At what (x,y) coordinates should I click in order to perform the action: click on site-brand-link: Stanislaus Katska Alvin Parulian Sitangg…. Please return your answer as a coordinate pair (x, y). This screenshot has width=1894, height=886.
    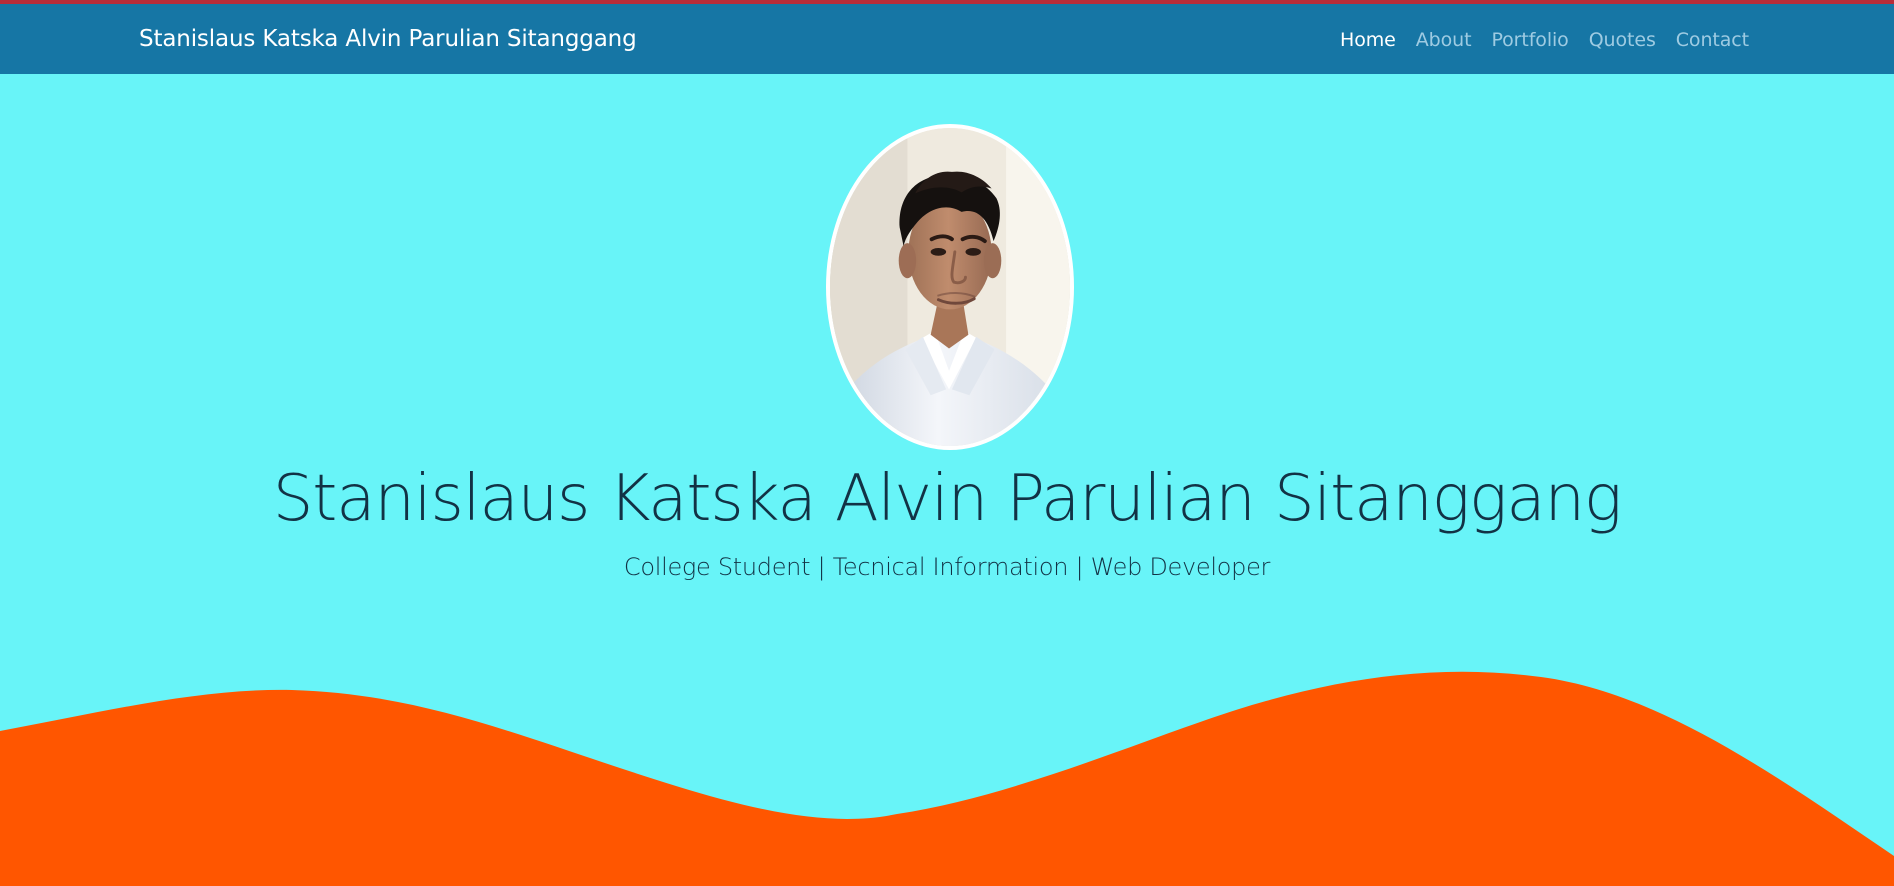
    Looking at the image, I should click on (388, 39).